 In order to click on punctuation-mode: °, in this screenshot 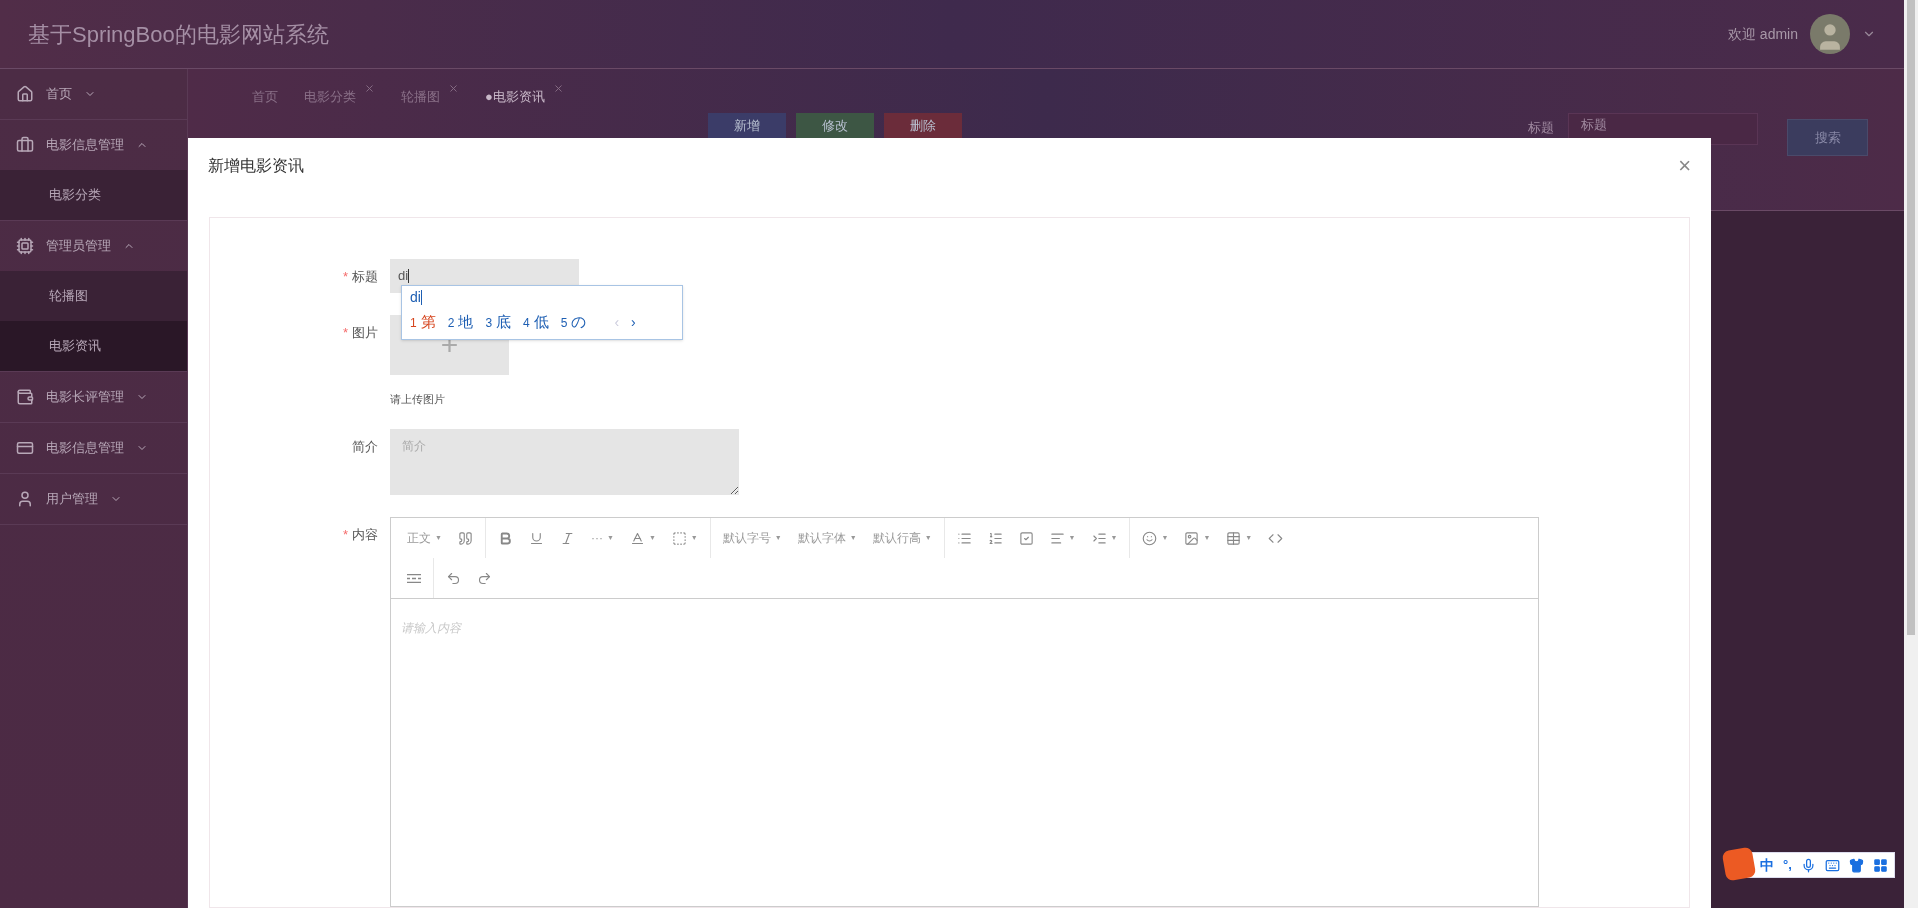, I will do `click(1787, 865)`.